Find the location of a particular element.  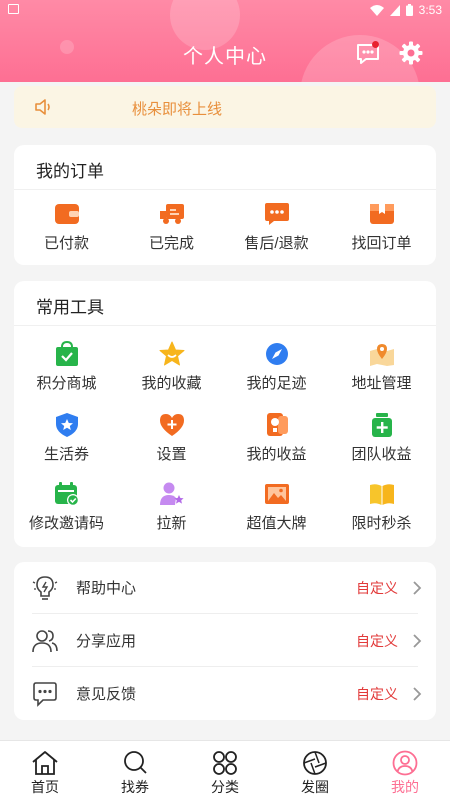

menu-label: 意见反馈 is located at coordinates (106, 694).